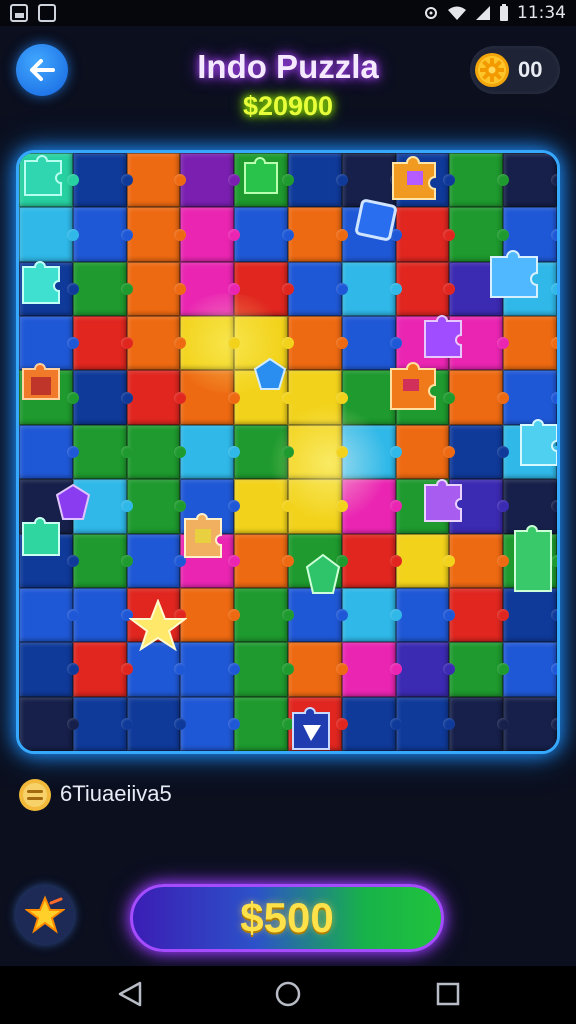 The image size is (576, 1024). Describe the element at coordinates (288, 994) in the screenshot. I see `nav-home-icon` at that location.